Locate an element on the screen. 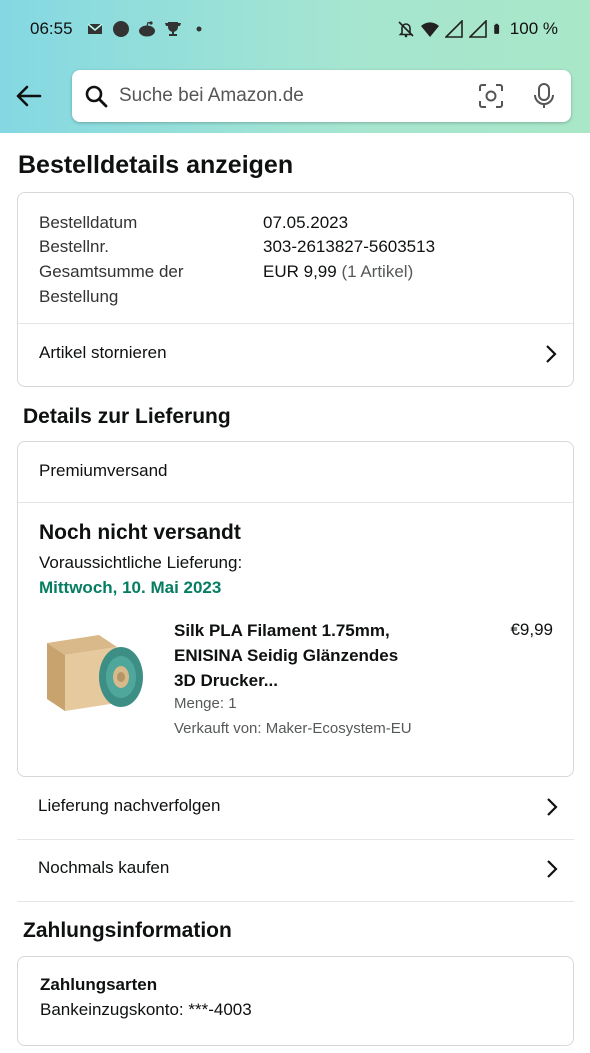  product-price: €9,99 is located at coordinates (531, 629).